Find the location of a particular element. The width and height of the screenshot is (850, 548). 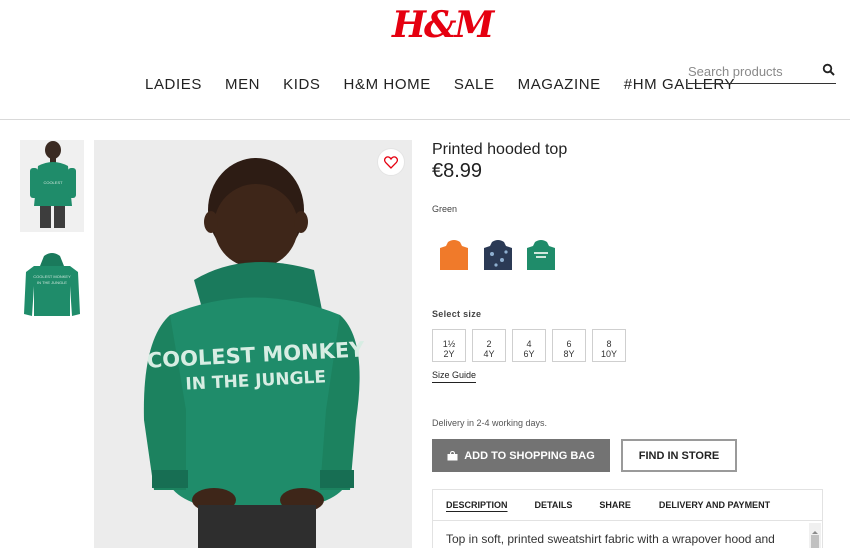

swatch-green is located at coordinates (541, 255).